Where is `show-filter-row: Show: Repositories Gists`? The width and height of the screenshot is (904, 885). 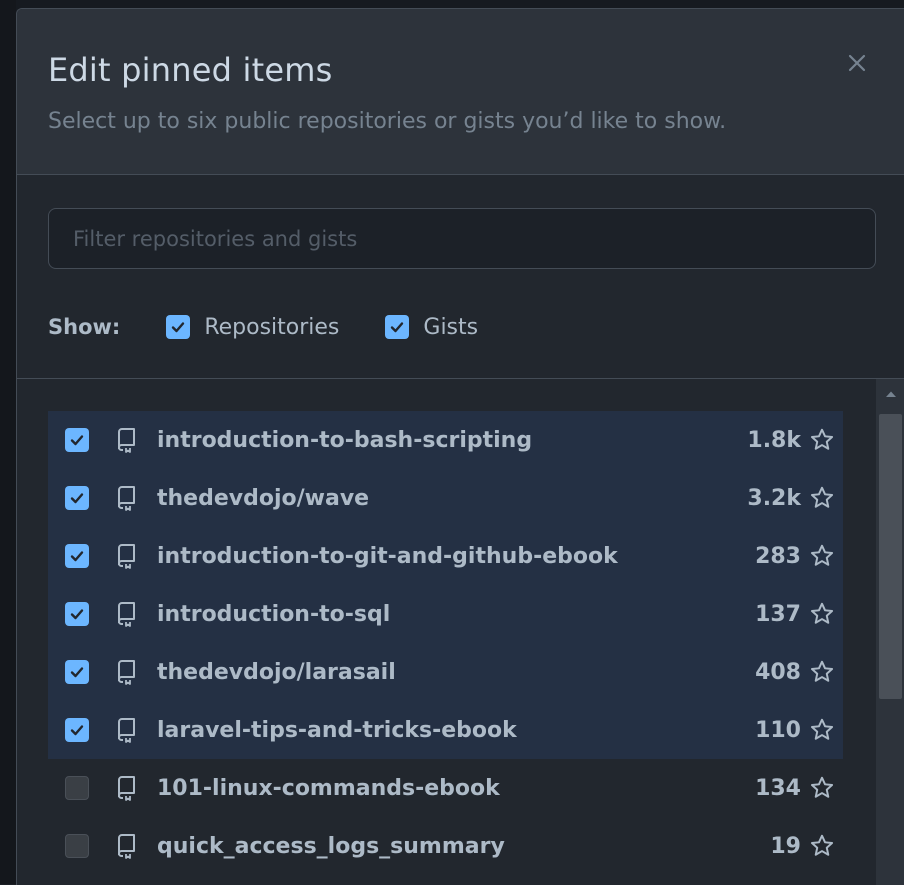 show-filter-row: Show: Repositories Gists is located at coordinates (286, 327).